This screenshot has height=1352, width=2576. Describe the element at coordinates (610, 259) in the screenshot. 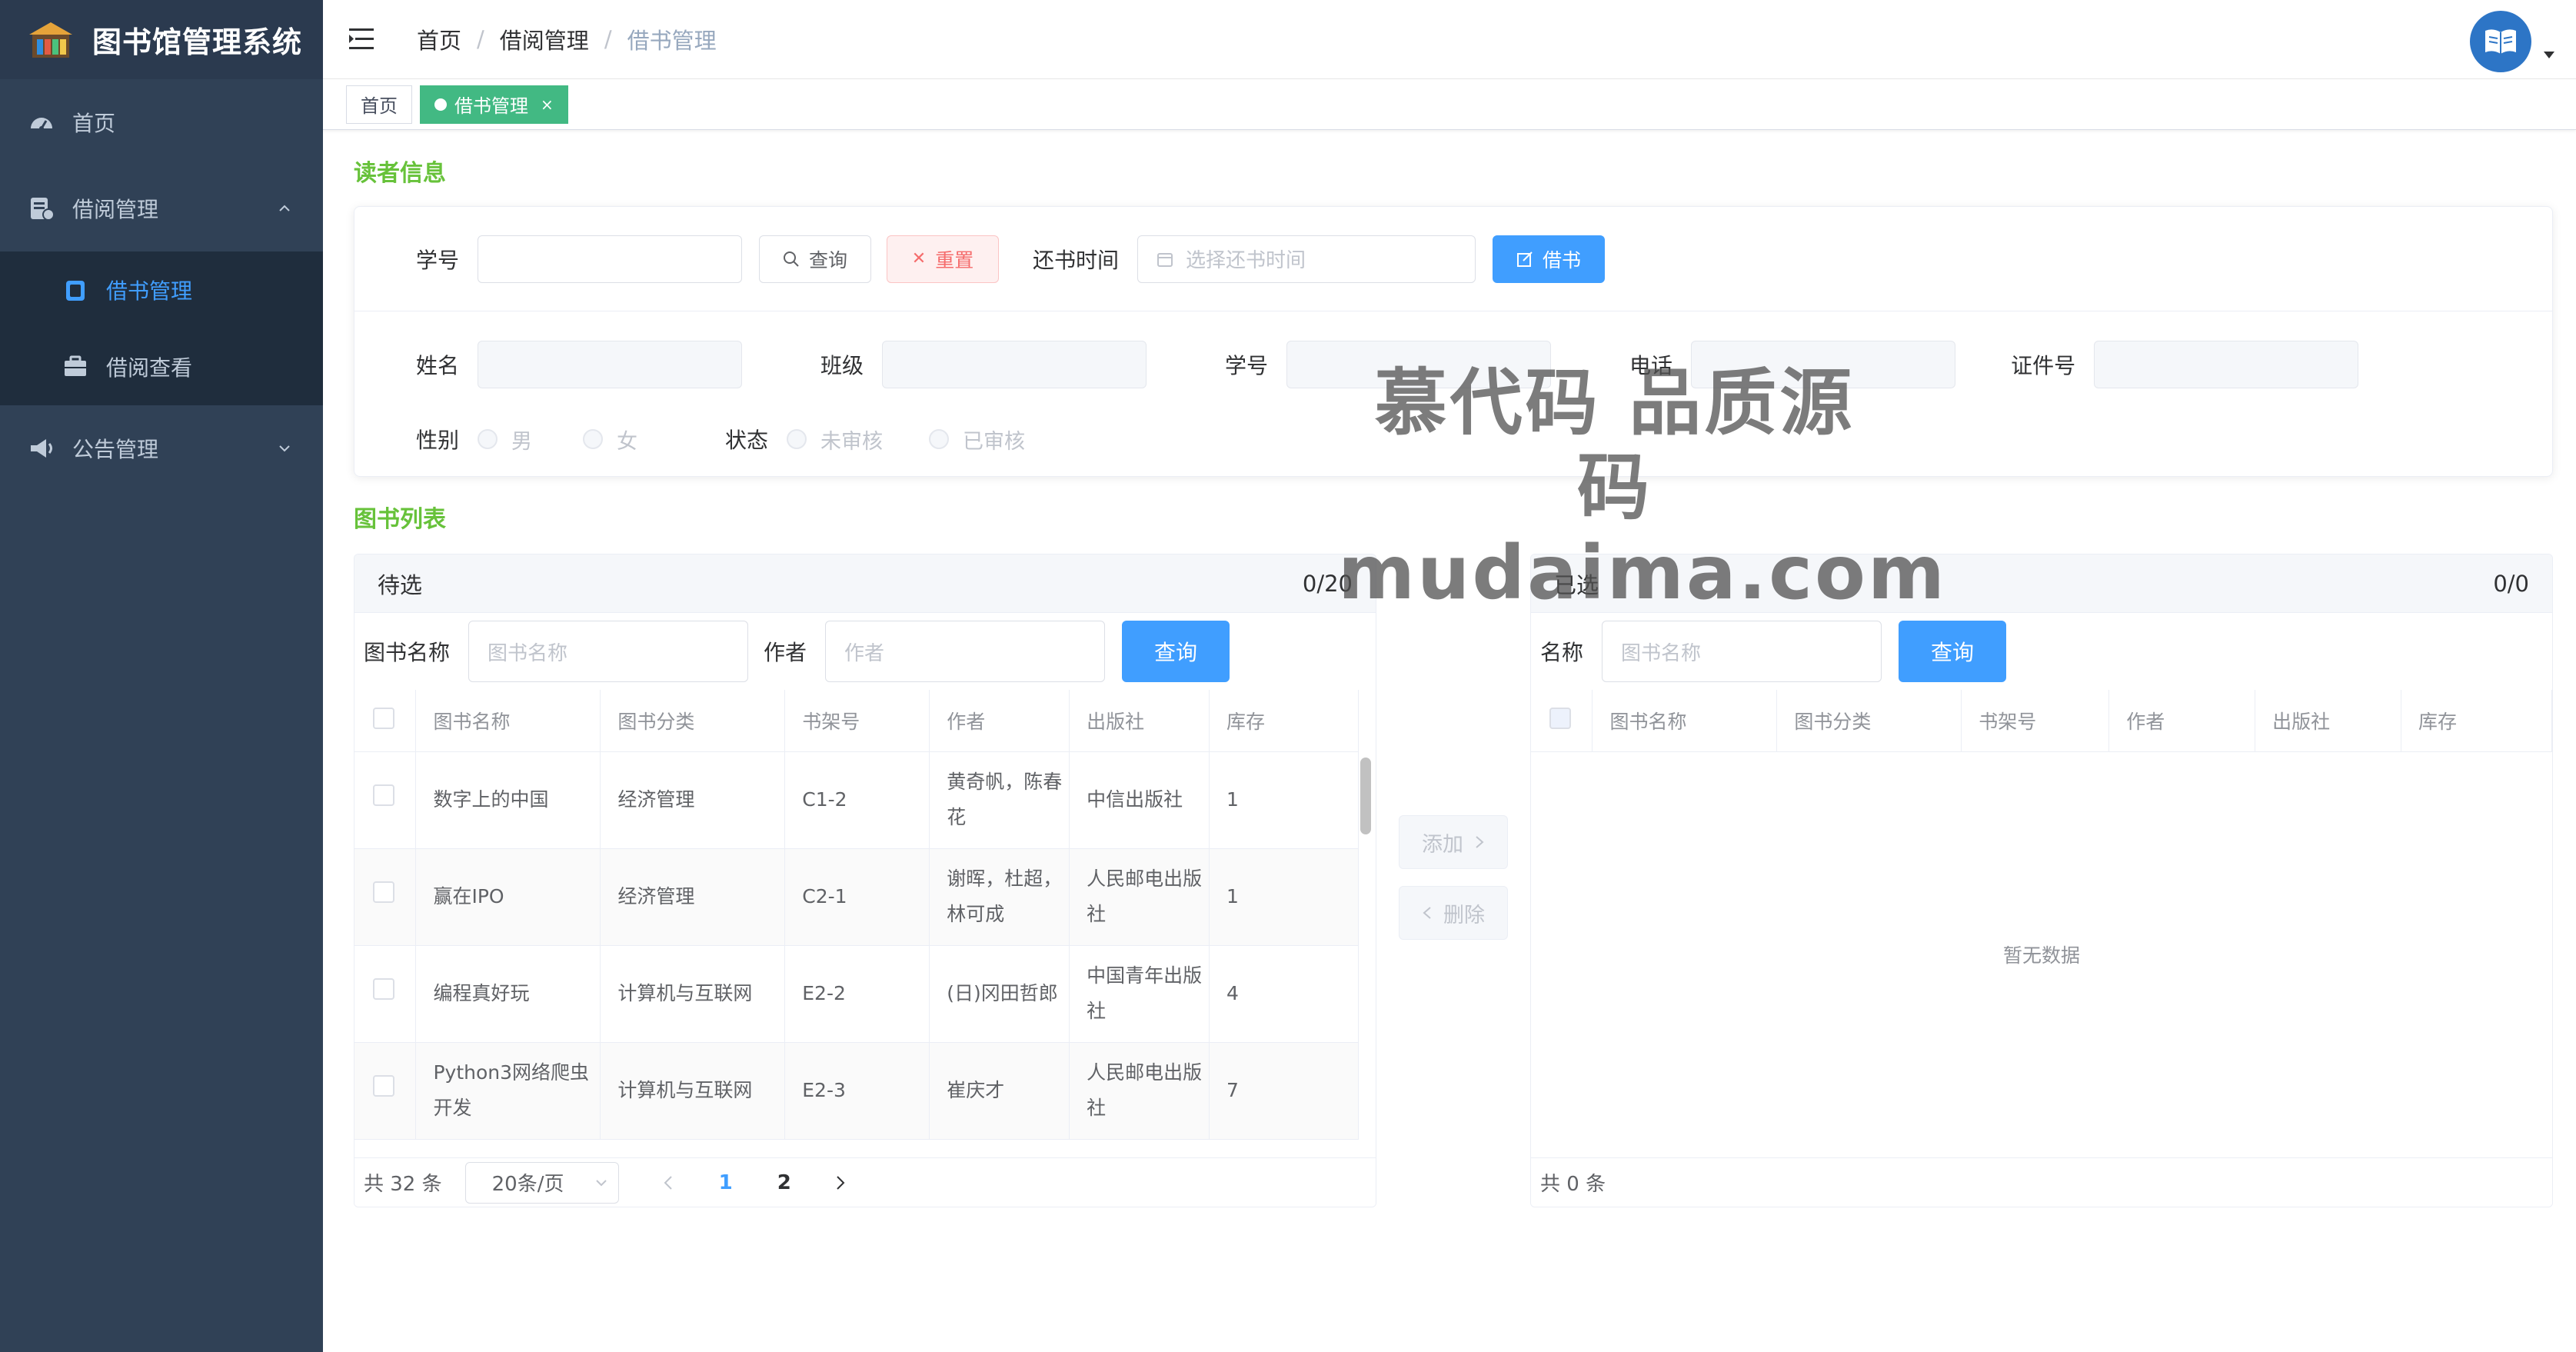

I see `student-id-input` at that location.